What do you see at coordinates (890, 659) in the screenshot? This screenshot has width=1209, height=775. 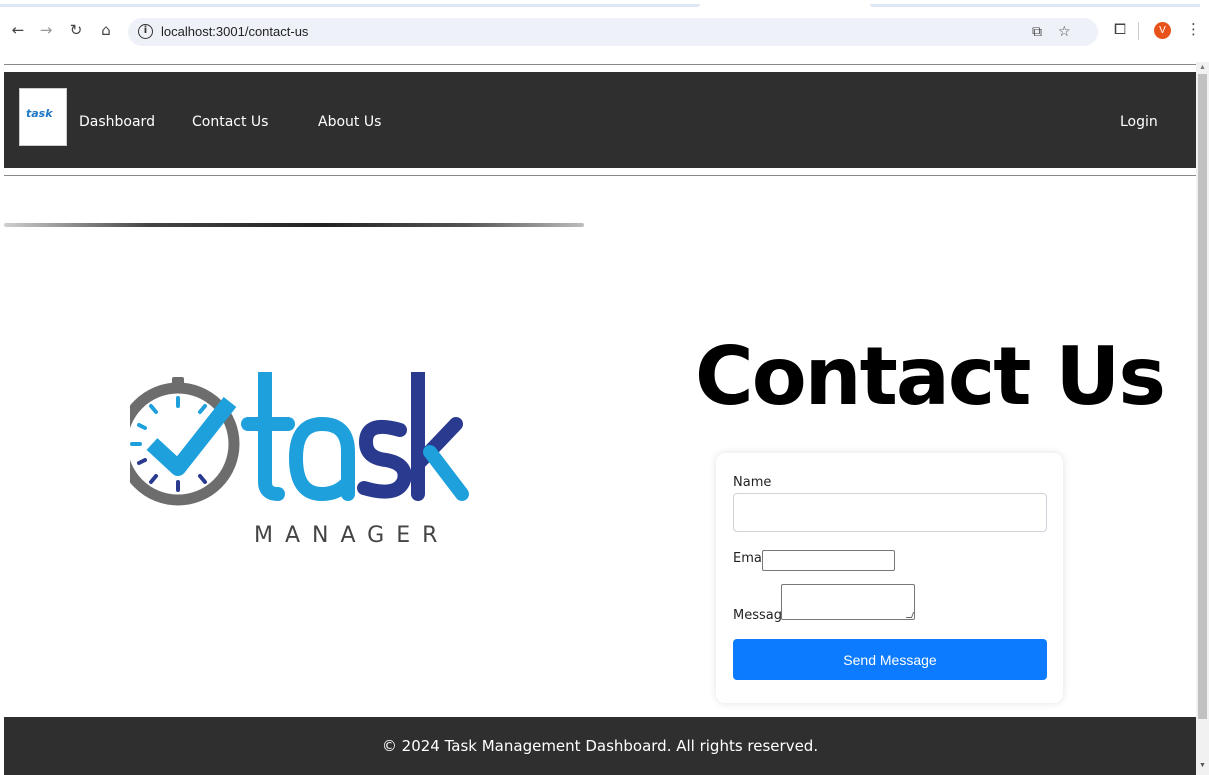 I see `send-message-button: Send Message` at bounding box center [890, 659].